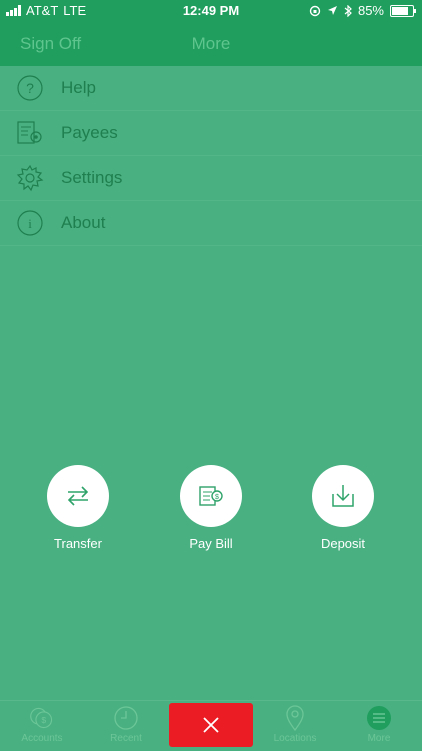  Describe the element at coordinates (211, 88) in the screenshot. I see `menu-item-help: ? Help` at that location.